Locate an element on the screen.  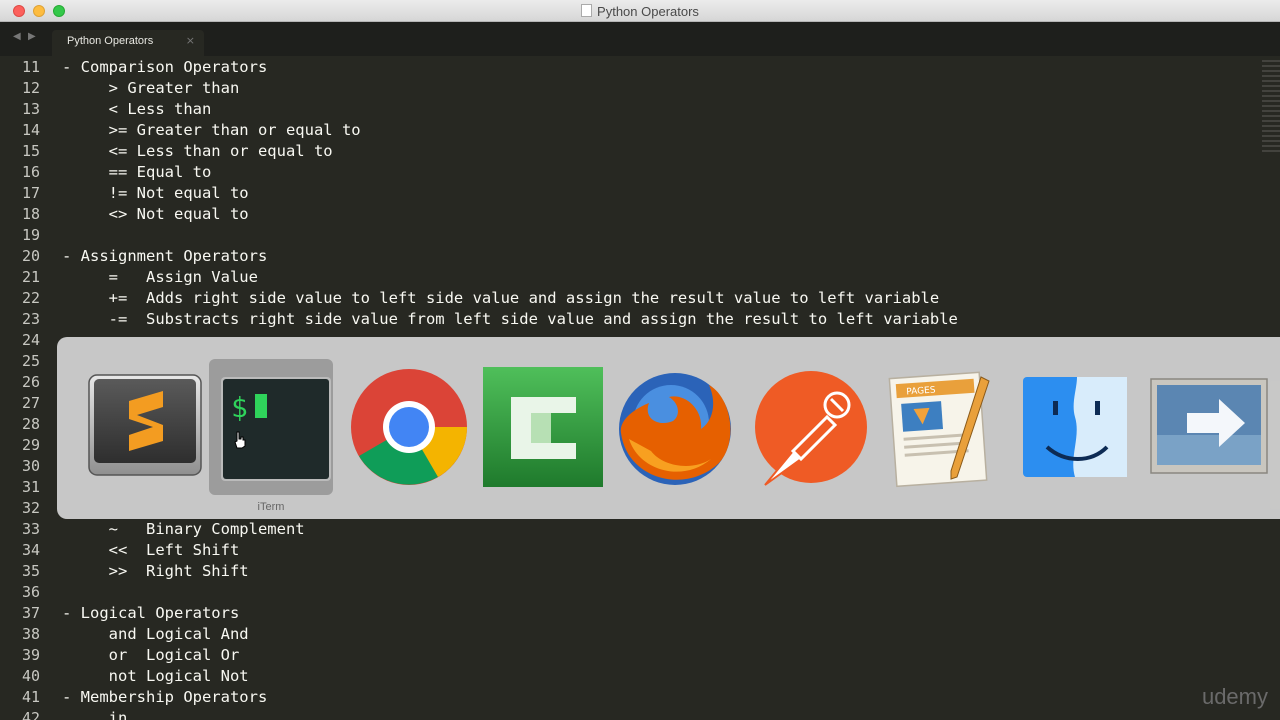
code-text: <= Less than or equal to is located at coordinates (197, 151).